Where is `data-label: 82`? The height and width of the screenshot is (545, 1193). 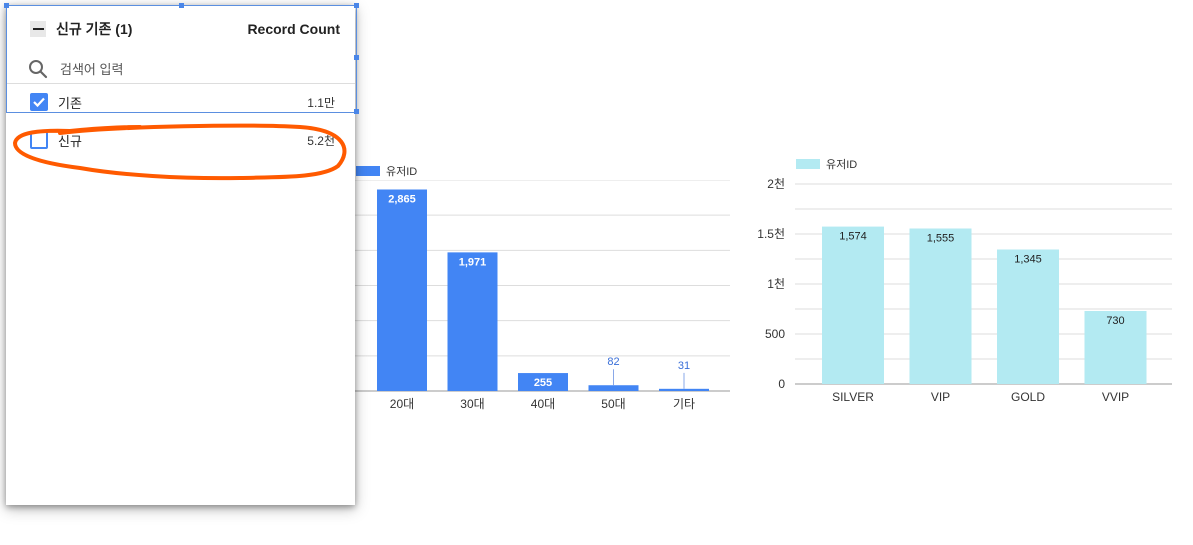 data-label: 82 is located at coordinates (613, 362).